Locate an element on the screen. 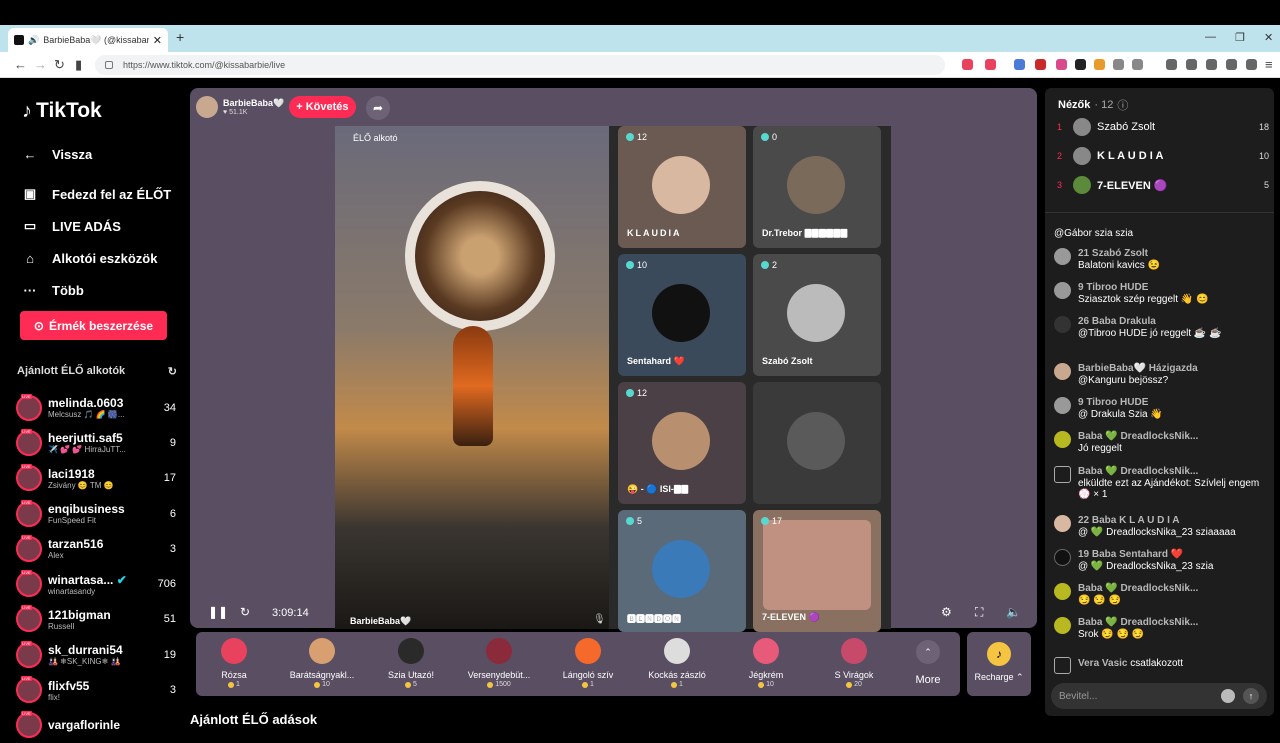  top-viewer: 1 Szabó Zsolt 18 is located at coordinates (1163, 127).